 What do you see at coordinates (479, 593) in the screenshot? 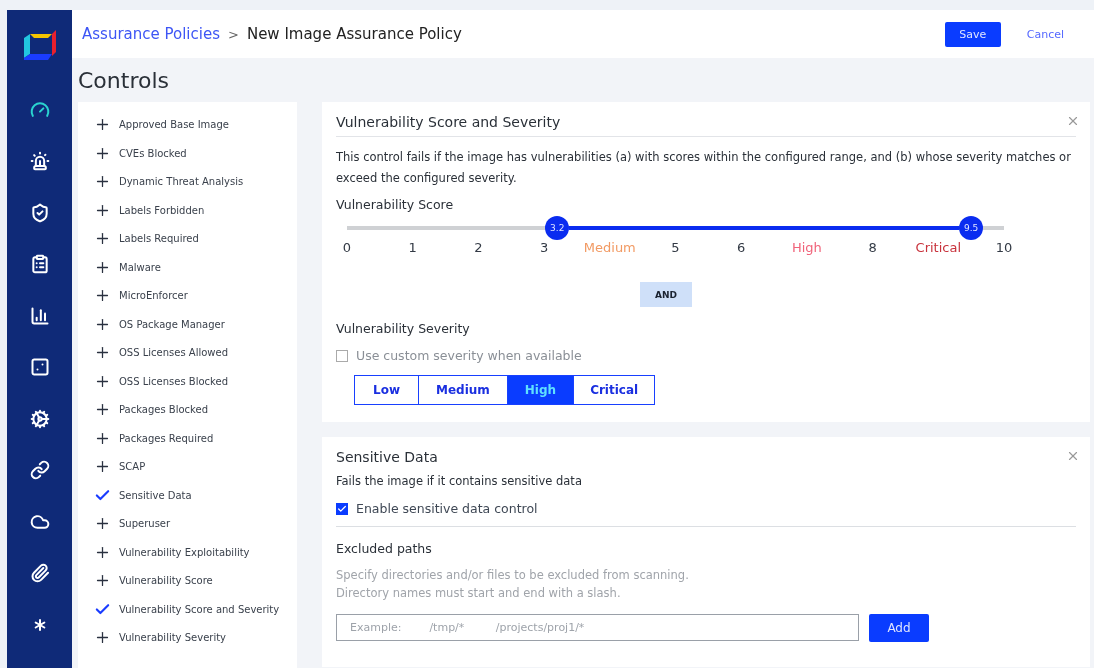
I see `help-text: Directory names must start and end with a slash.` at bounding box center [479, 593].